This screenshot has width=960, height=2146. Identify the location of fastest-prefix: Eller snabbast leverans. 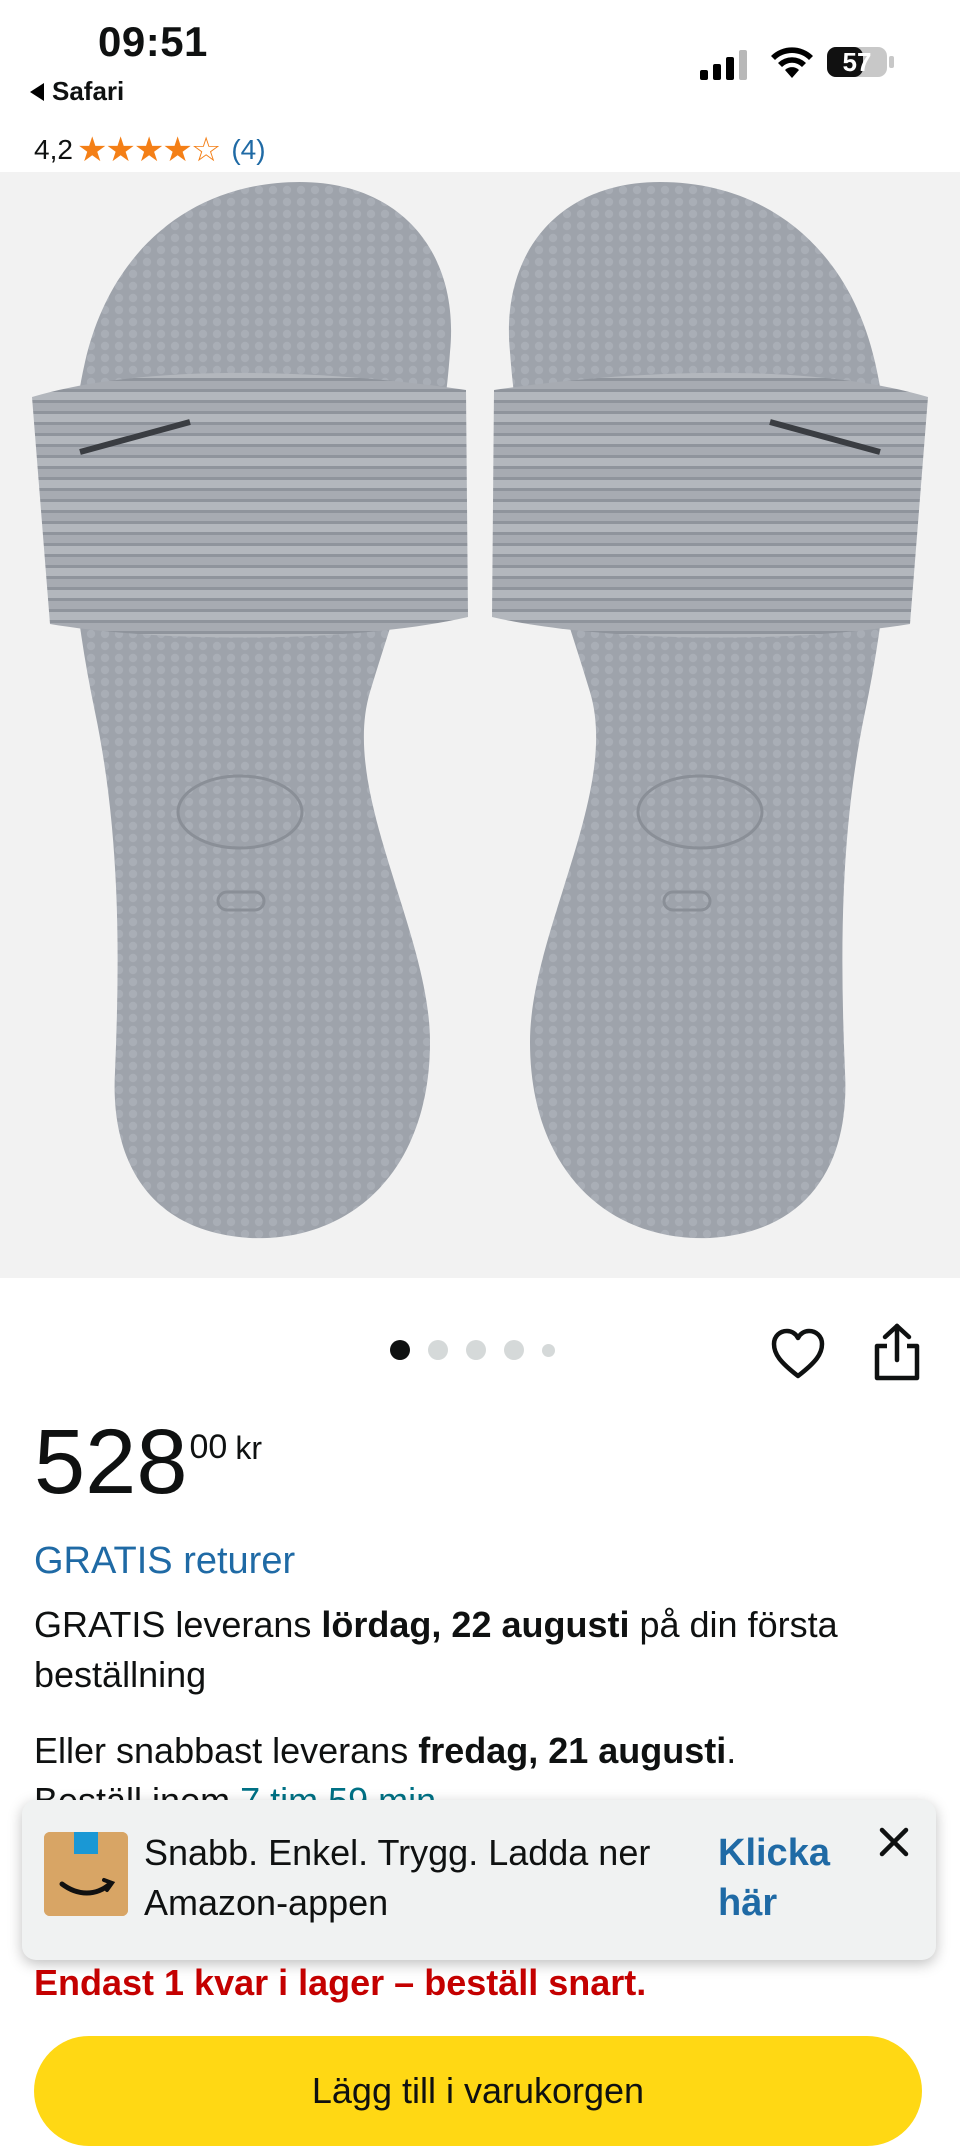
(226, 1750).